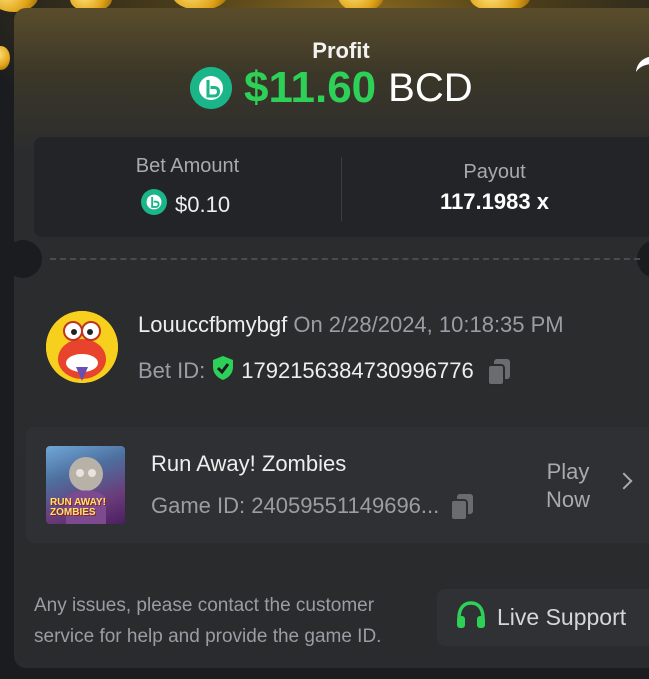 The height and width of the screenshot is (679, 649). Describe the element at coordinates (212, 324) in the screenshot. I see `username: Louuccfbmybgf` at that location.